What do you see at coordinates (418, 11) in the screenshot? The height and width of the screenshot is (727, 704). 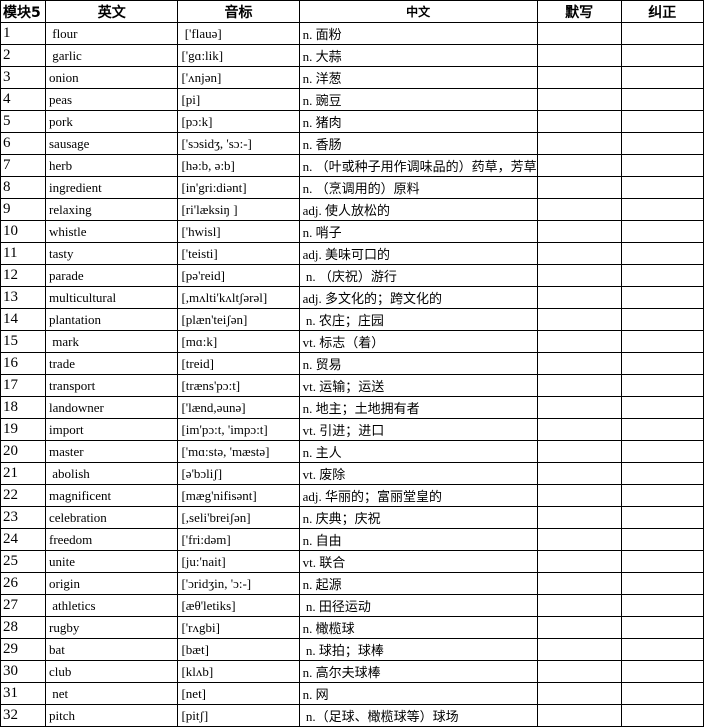 I see `header-chinese: 中文` at bounding box center [418, 11].